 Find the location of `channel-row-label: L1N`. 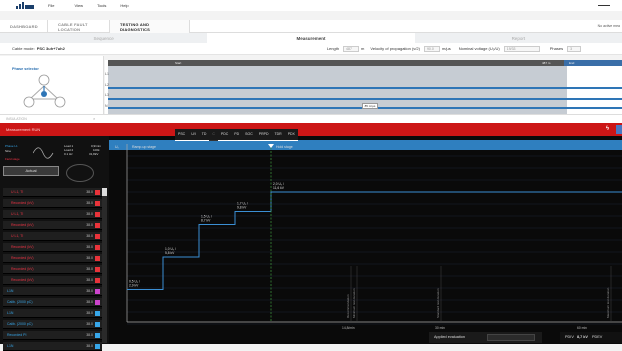

channel-row-label: L1N is located at coordinates (10, 291).